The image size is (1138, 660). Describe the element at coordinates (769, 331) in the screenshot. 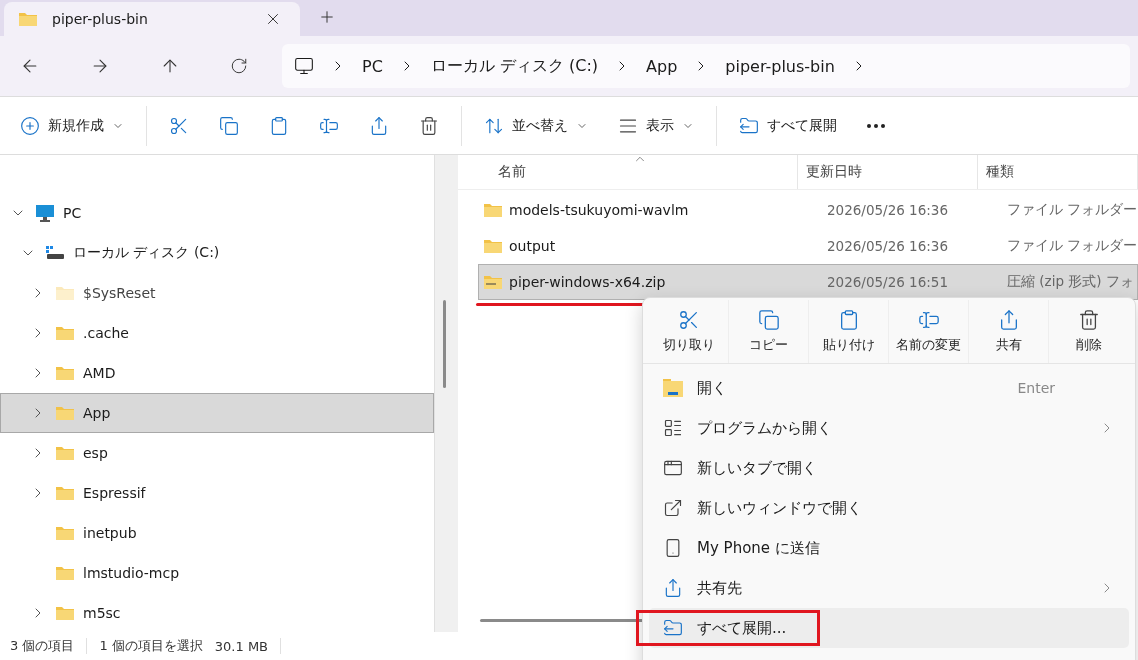

I see `menu-action: コピー` at that location.